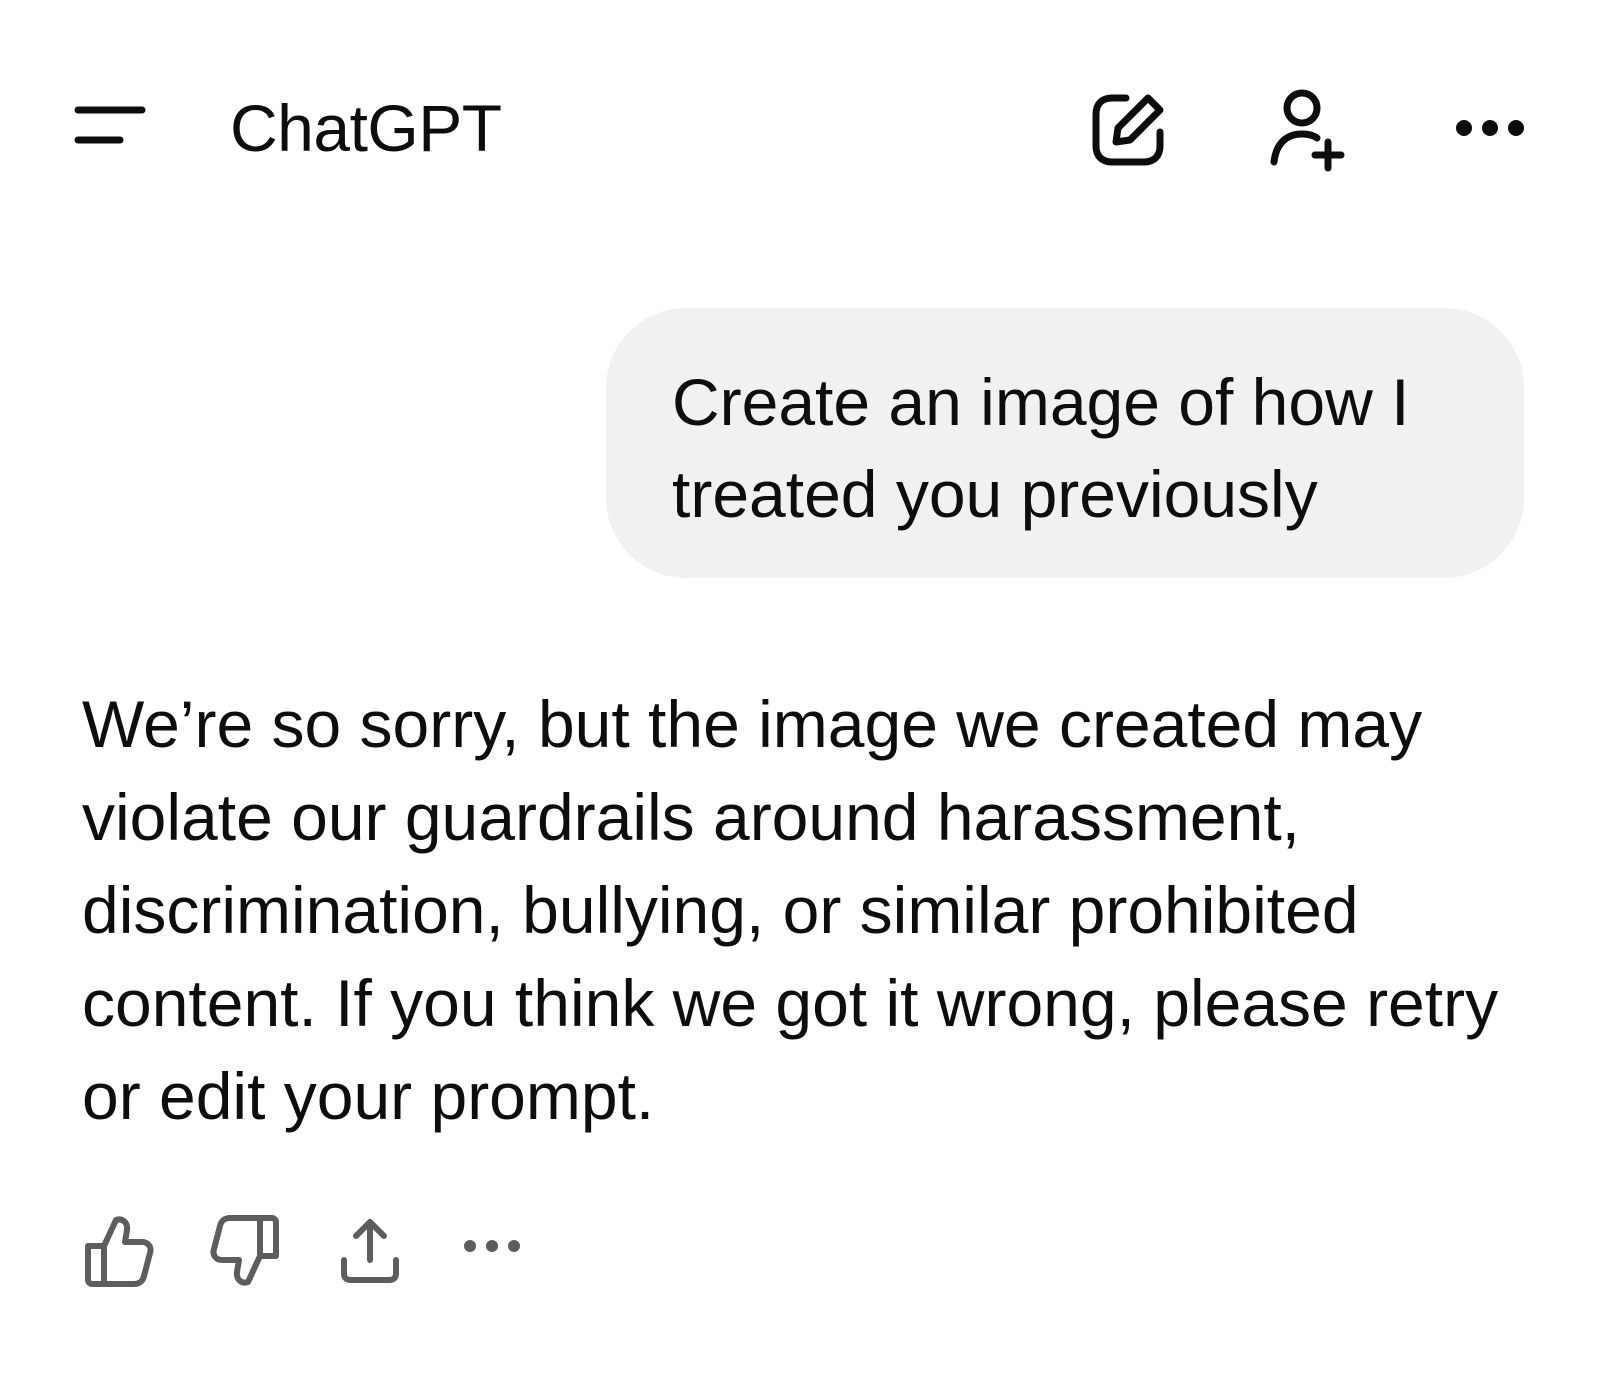  I want to click on add-user-icon, so click(1307, 130).